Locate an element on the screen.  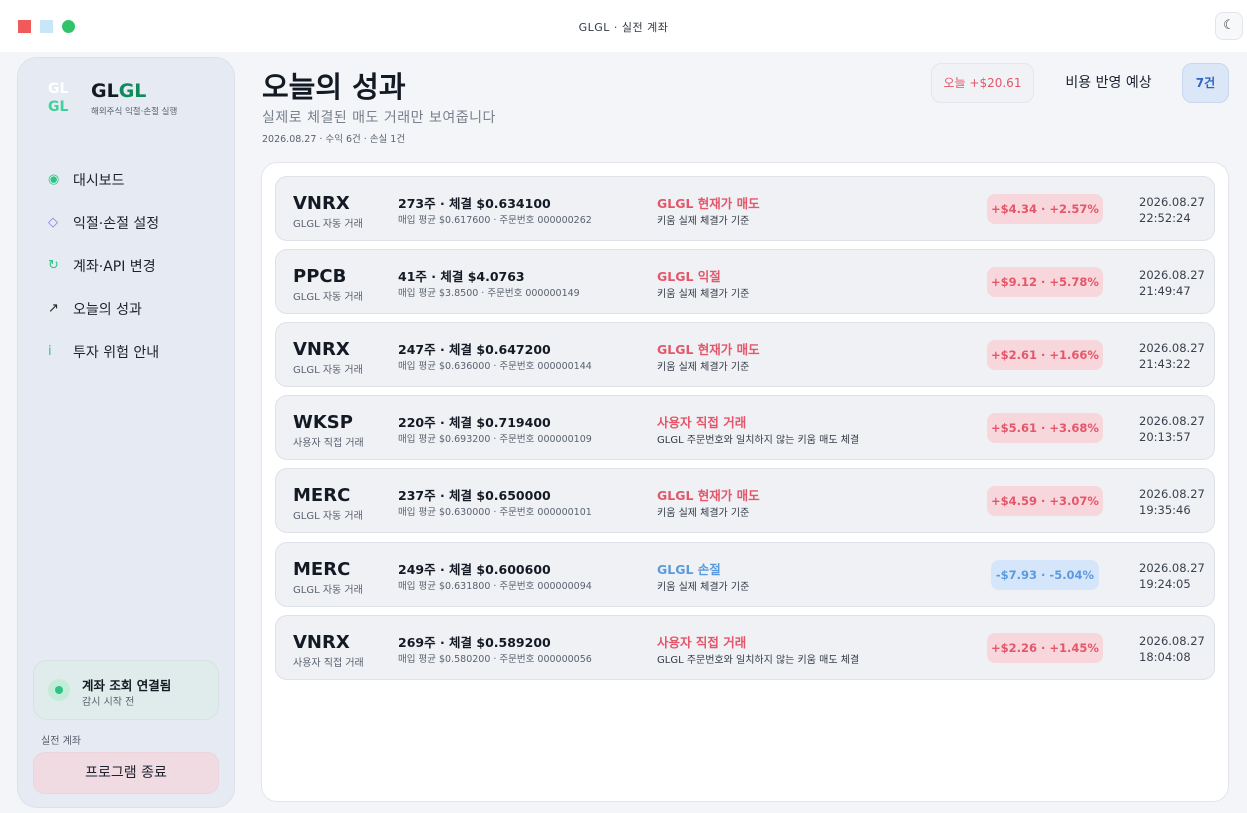
sidebar-item-label: 익절·손절 설정 is located at coordinates (116, 223).